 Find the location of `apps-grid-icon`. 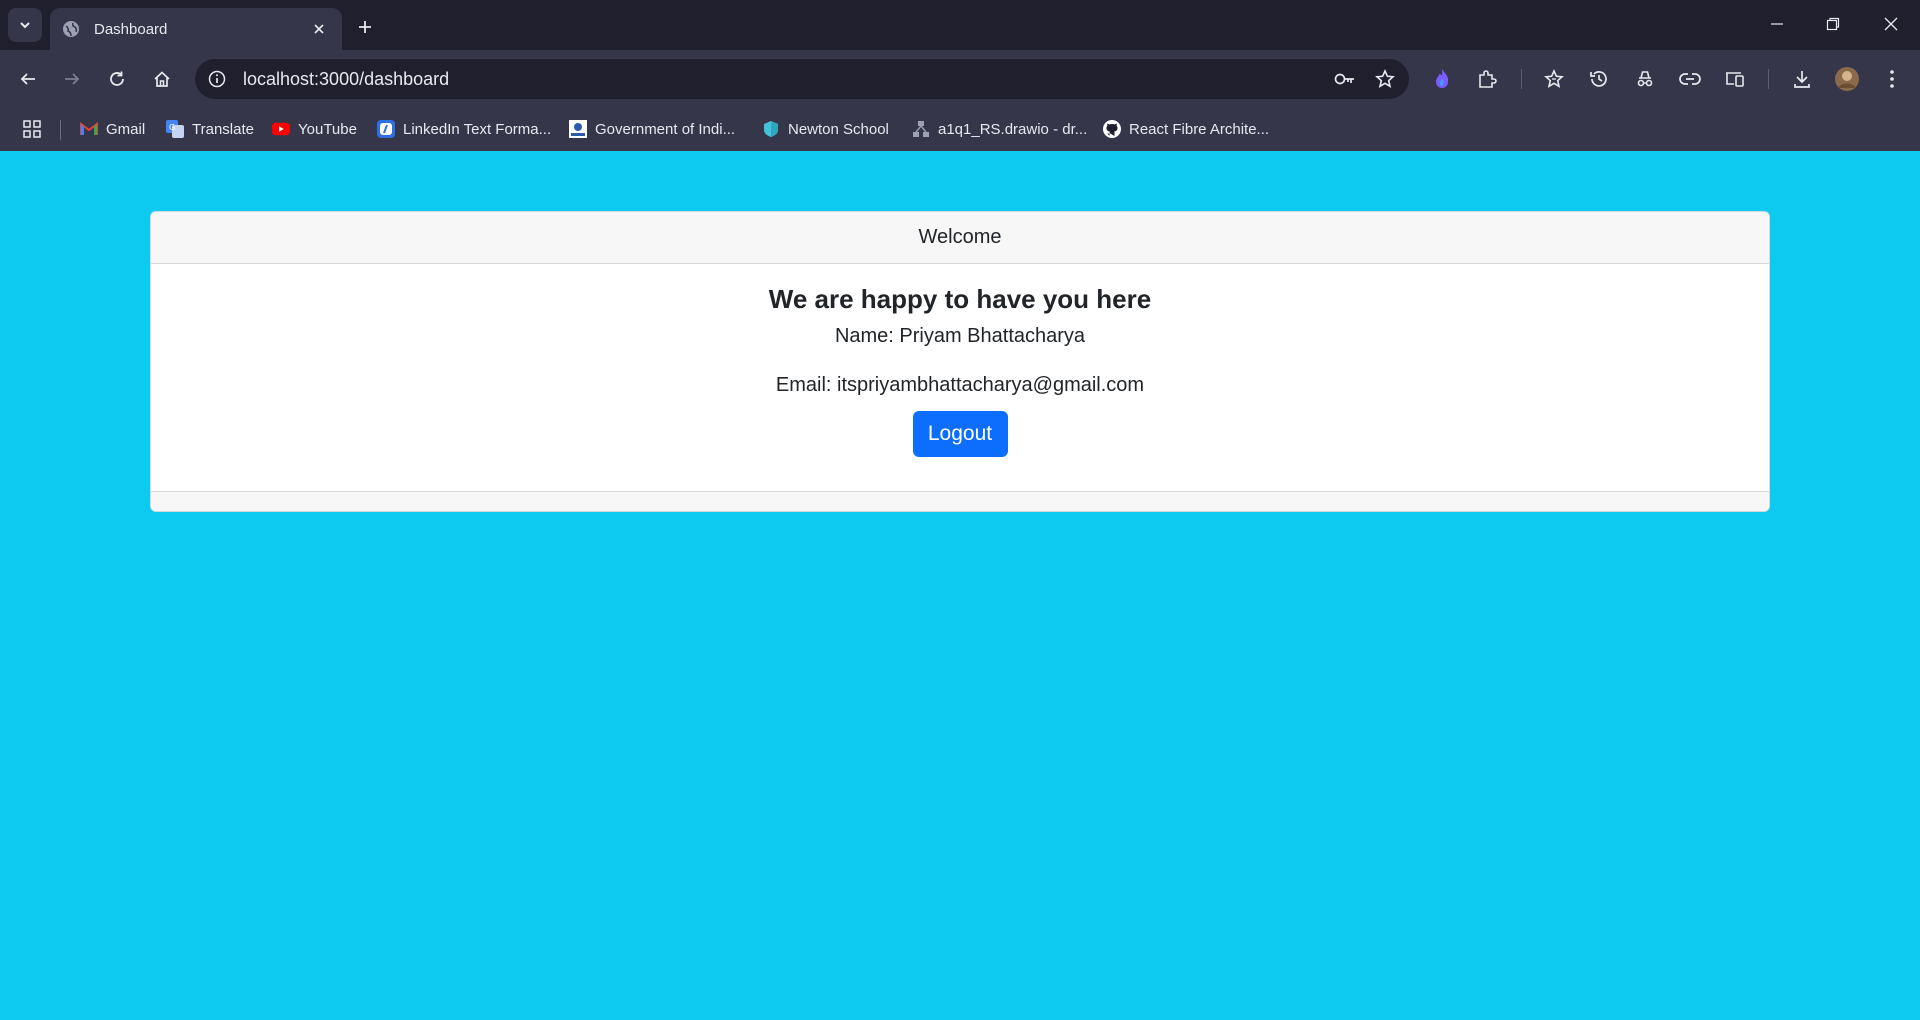

apps-grid-icon is located at coordinates (32, 129).